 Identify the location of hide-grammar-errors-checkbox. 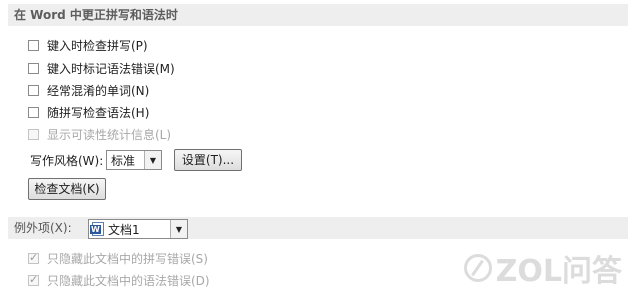
(33, 279).